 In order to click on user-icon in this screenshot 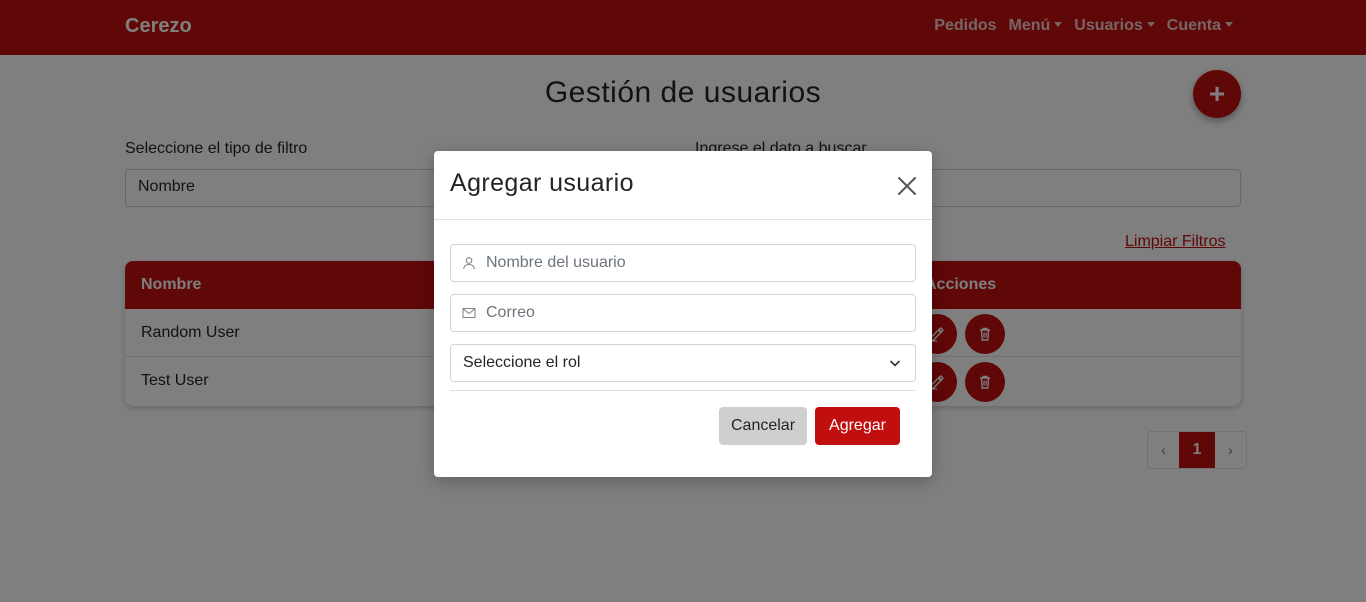, I will do `click(469, 263)`.